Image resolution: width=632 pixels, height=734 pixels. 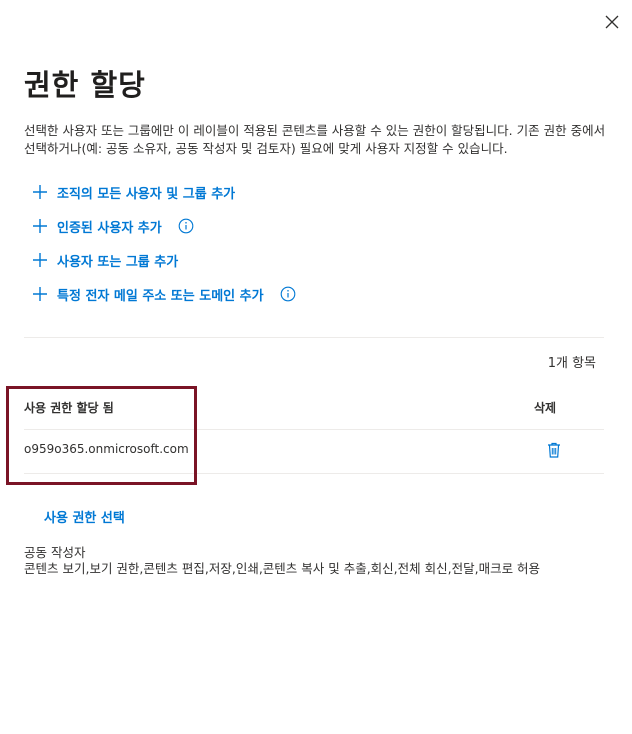 What do you see at coordinates (314, 337) in the screenshot?
I see `section-divider` at bounding box center [314, 337].